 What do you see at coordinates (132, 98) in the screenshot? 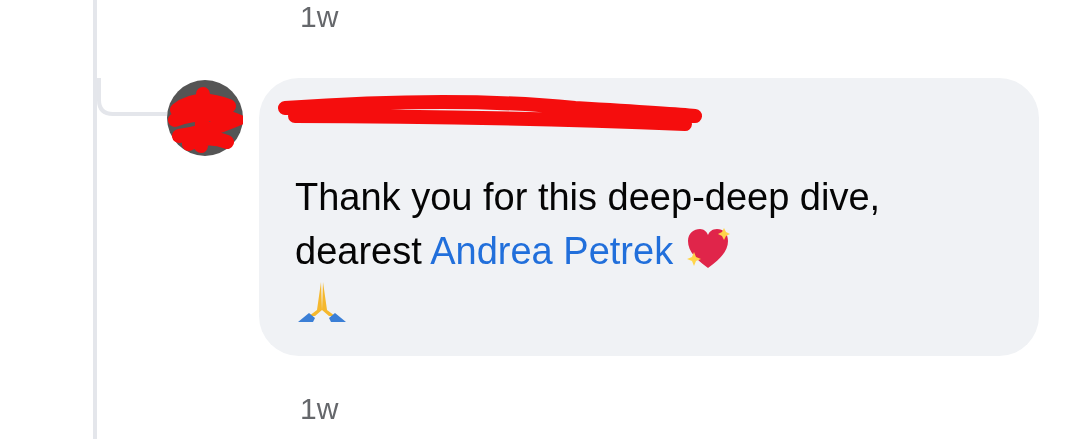
I see `thread-connector` at bounding box center [132, 98].